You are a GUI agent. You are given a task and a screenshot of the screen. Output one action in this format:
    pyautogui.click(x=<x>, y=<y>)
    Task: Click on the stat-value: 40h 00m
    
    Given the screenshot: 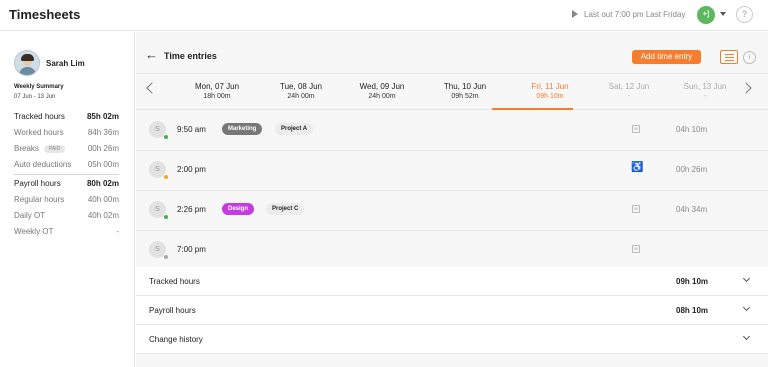 What is the action you would take?
    pyautogui.click(x=103, y=199)
    